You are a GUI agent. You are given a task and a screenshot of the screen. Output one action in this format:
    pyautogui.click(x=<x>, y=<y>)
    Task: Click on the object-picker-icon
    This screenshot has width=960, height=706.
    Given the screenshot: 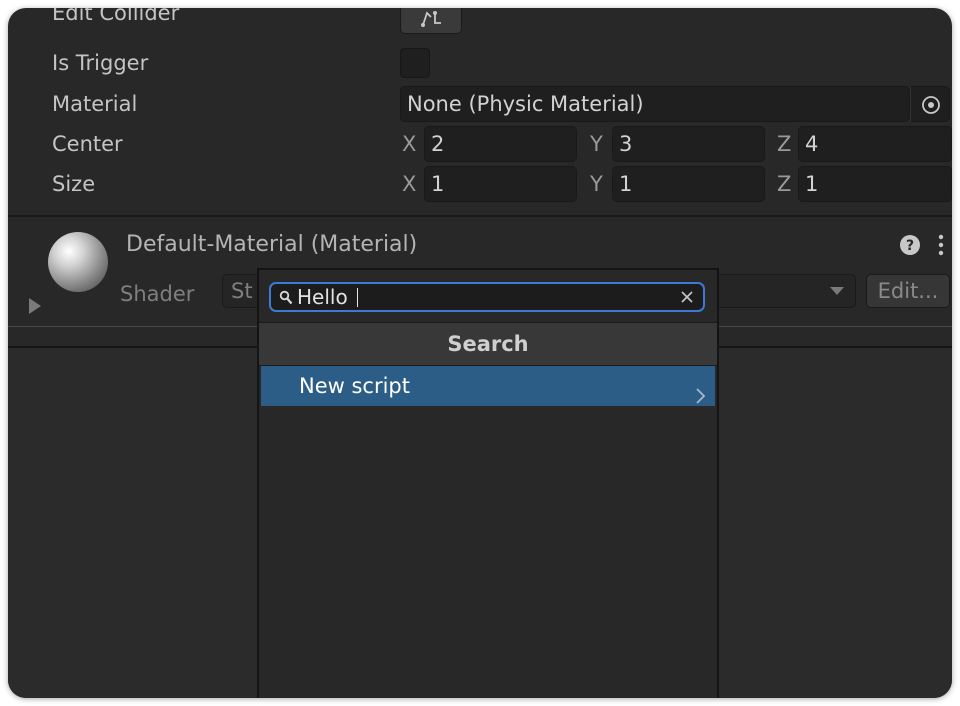 What is the action you would take?
    pyautogui.click(x=931, y=105)
    